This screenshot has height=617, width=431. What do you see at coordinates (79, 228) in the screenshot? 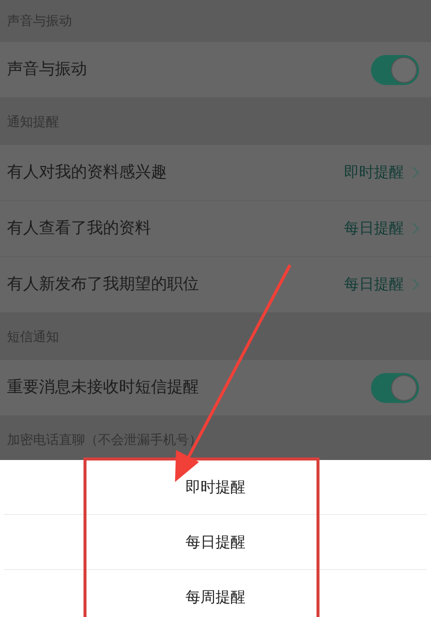
I see `row-label: 有人查看了我的资料` at bounding box center [79, 228].